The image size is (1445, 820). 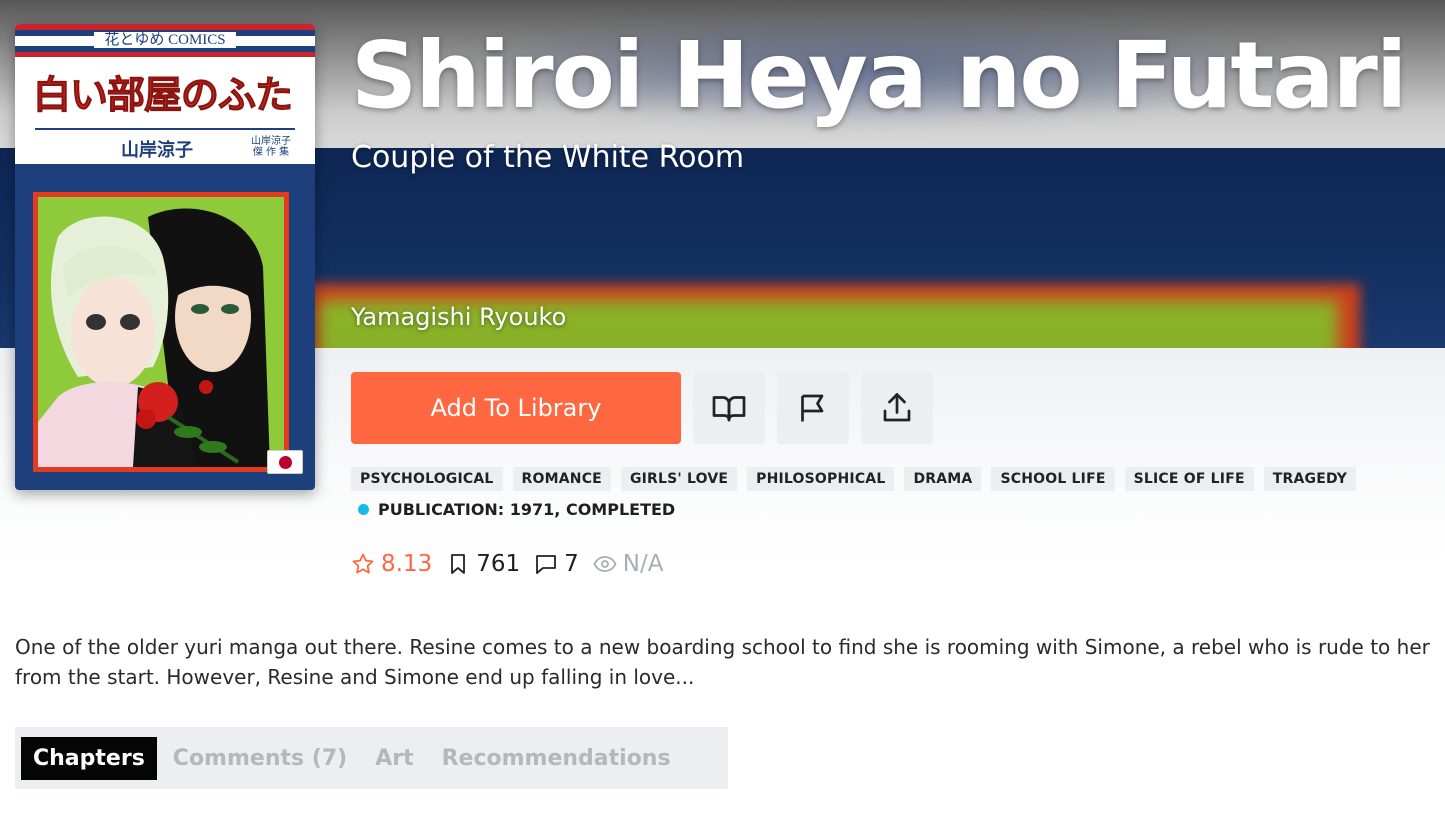 I want to click on views-stat: N/A, so click(x=628, y=564).